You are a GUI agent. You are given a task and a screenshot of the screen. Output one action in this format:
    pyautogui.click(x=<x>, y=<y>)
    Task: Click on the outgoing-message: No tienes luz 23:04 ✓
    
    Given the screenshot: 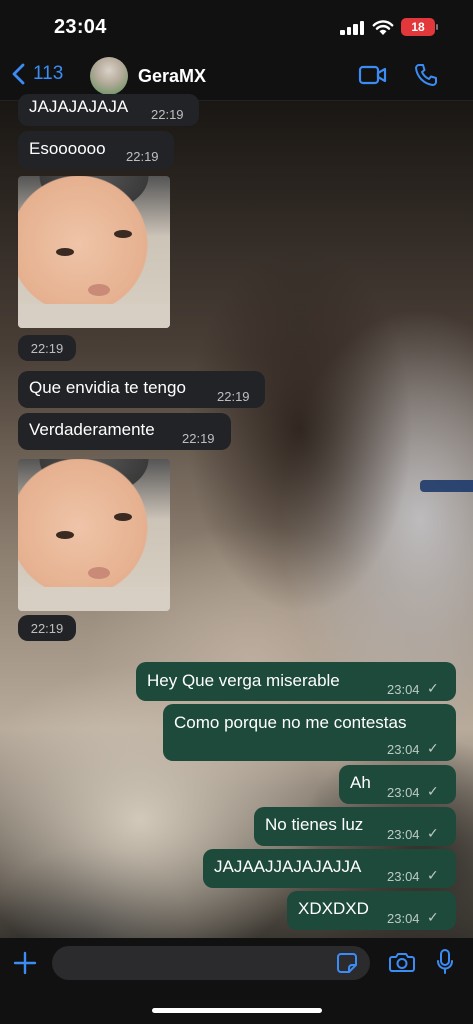 What is the action you would take?
    pyautogui.click(x=355, y=826)
    